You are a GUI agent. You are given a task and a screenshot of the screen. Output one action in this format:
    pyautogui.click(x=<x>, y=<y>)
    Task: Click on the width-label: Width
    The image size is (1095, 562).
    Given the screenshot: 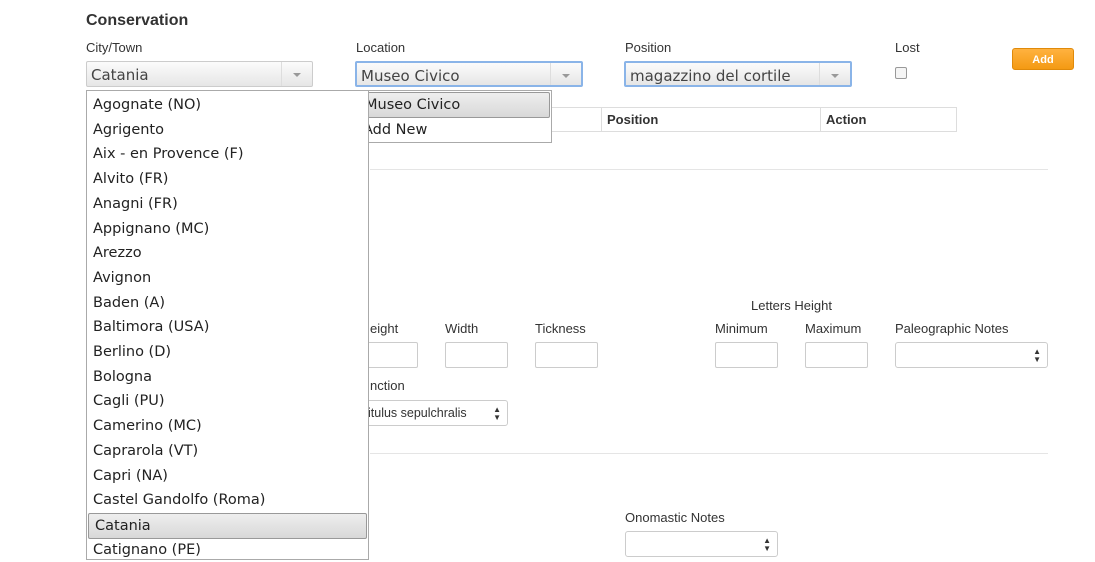 What is the action you would take?
    pyautogui.click(x=462, y=328)
    